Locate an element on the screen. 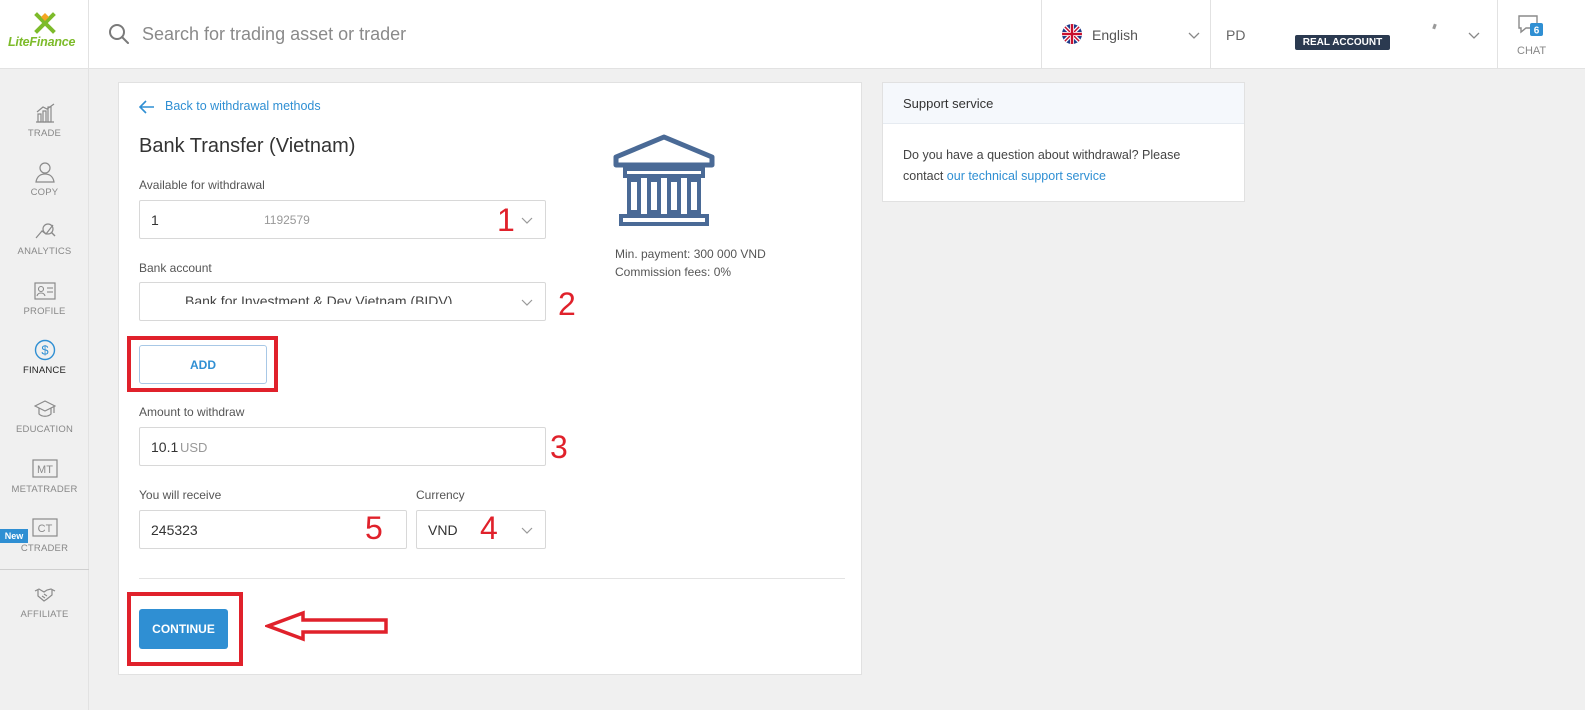  back-arrow-icon is located at coordinates (147, 107).